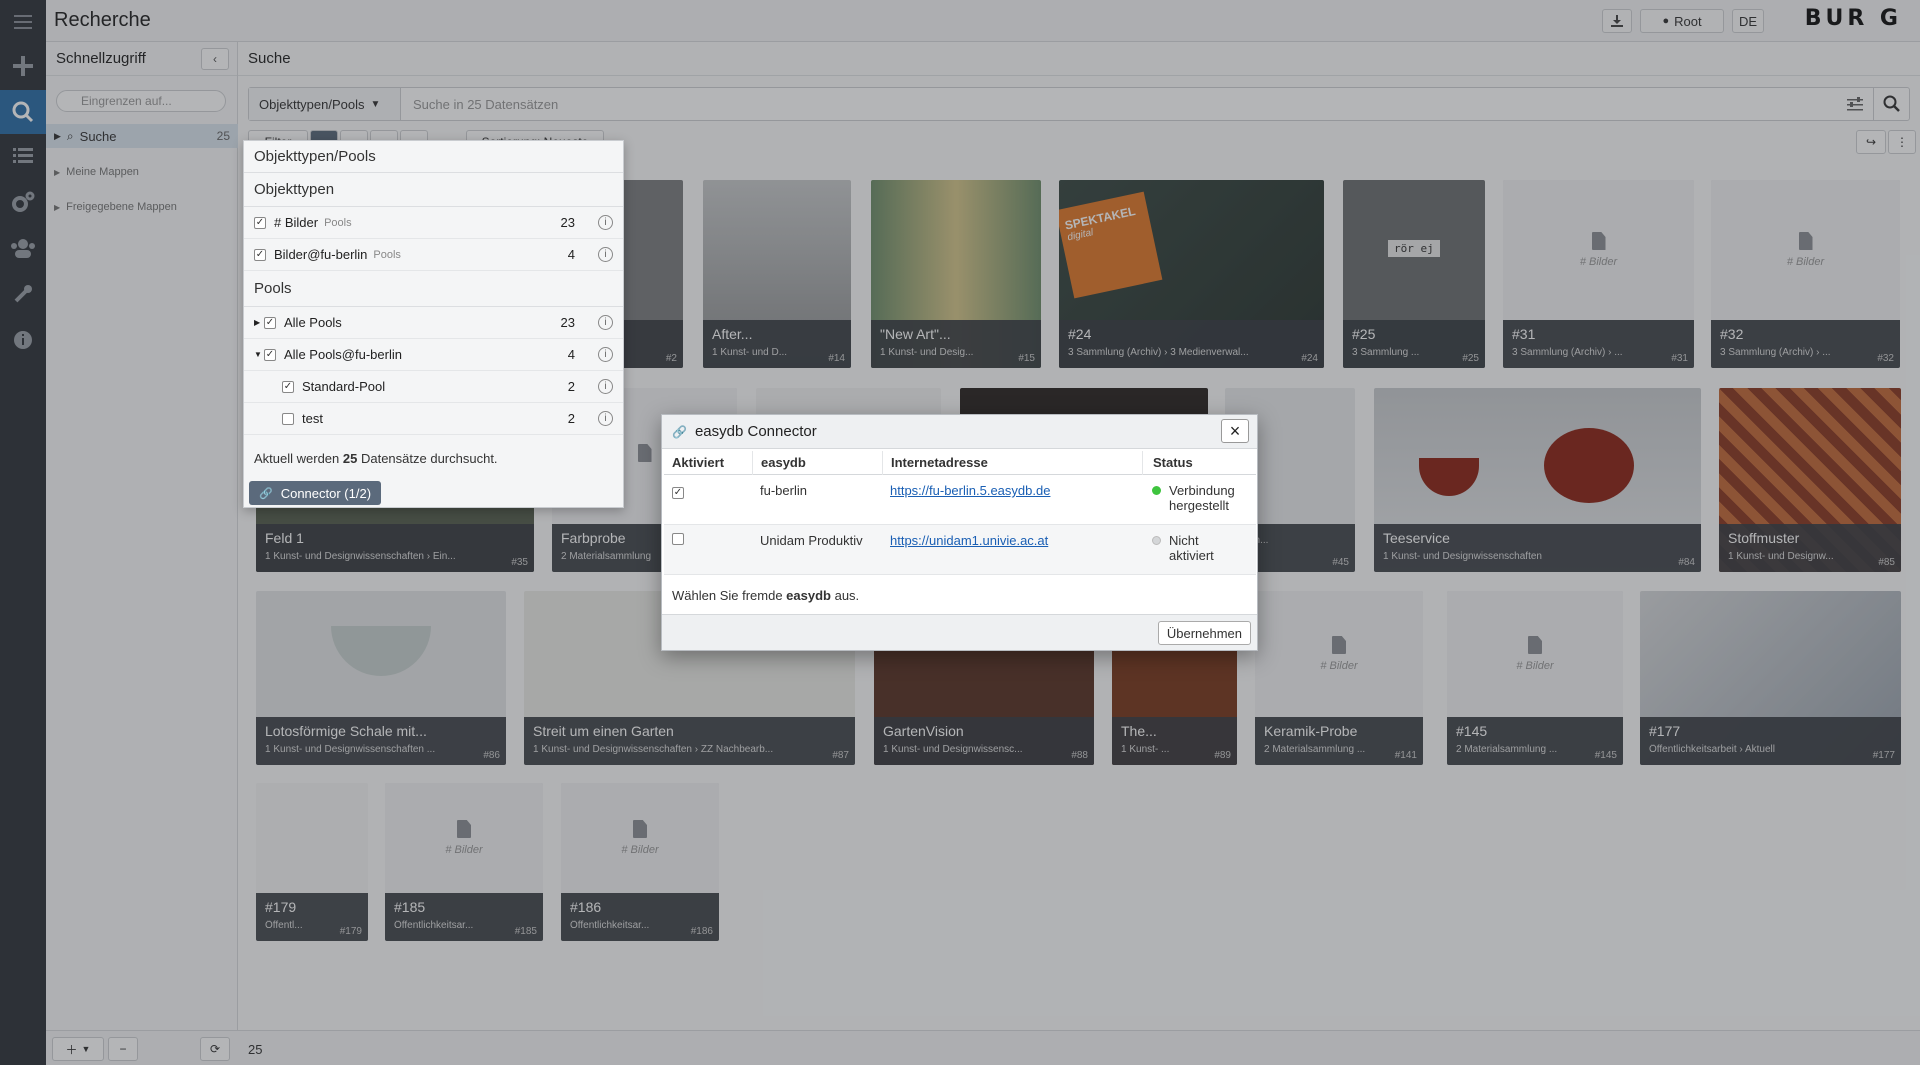 Image resolution: width=1920 pixels, height=1065 pixels. I want to click on caret-down-icon: ▼, so click(254, 354).